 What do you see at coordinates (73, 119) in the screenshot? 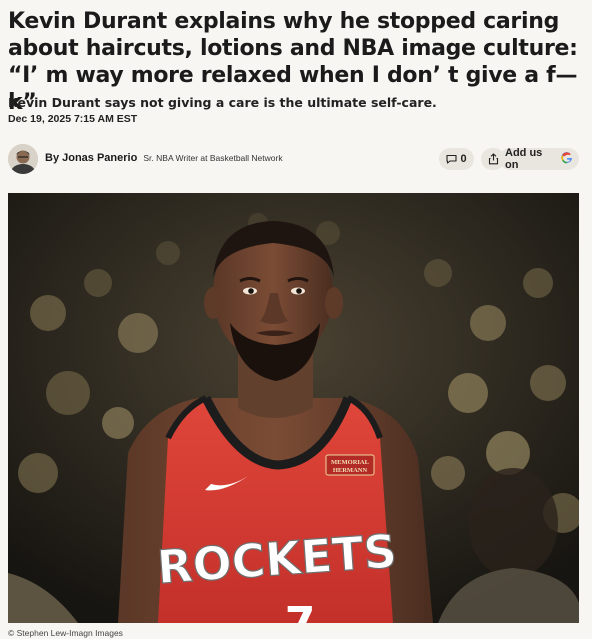
I see `publish-date: Dec 19, 2025 7:15 AM EST` at bounding box center [73, 119].